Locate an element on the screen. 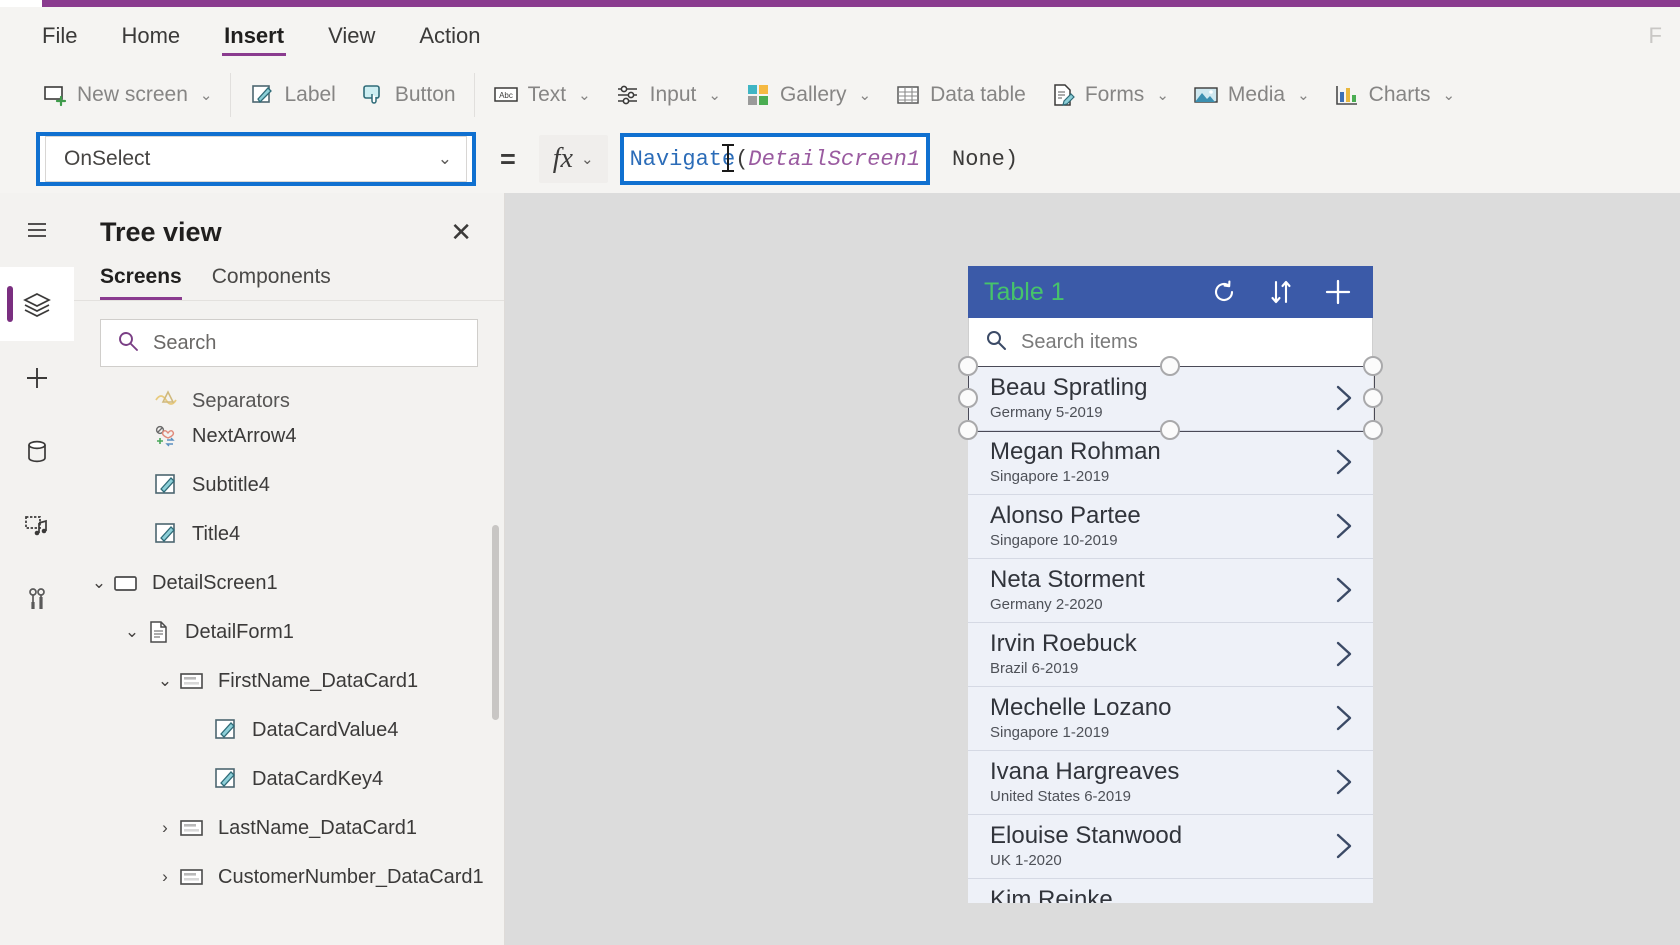  ribbon-forms-button: Forms ⌄ is located at coordinates (1109, 95).